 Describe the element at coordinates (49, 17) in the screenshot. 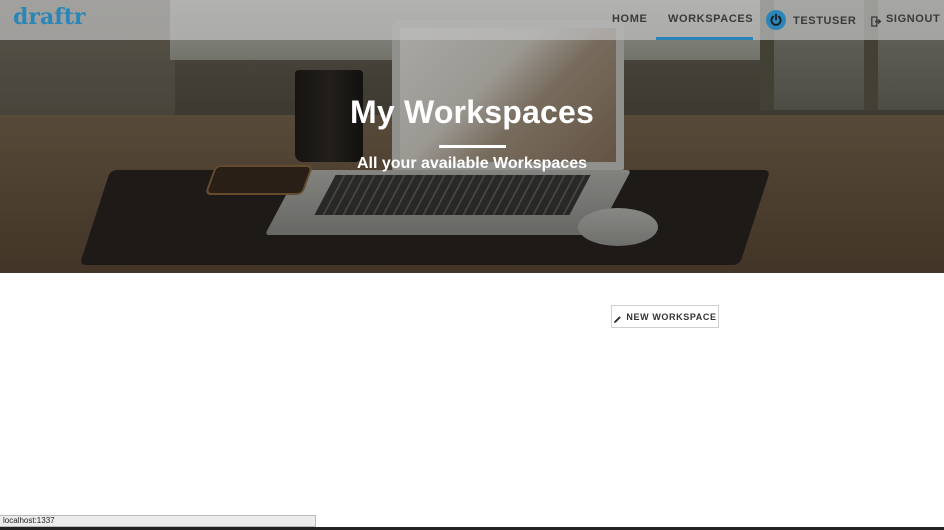

I see `brand-logo: draftr` at that location.